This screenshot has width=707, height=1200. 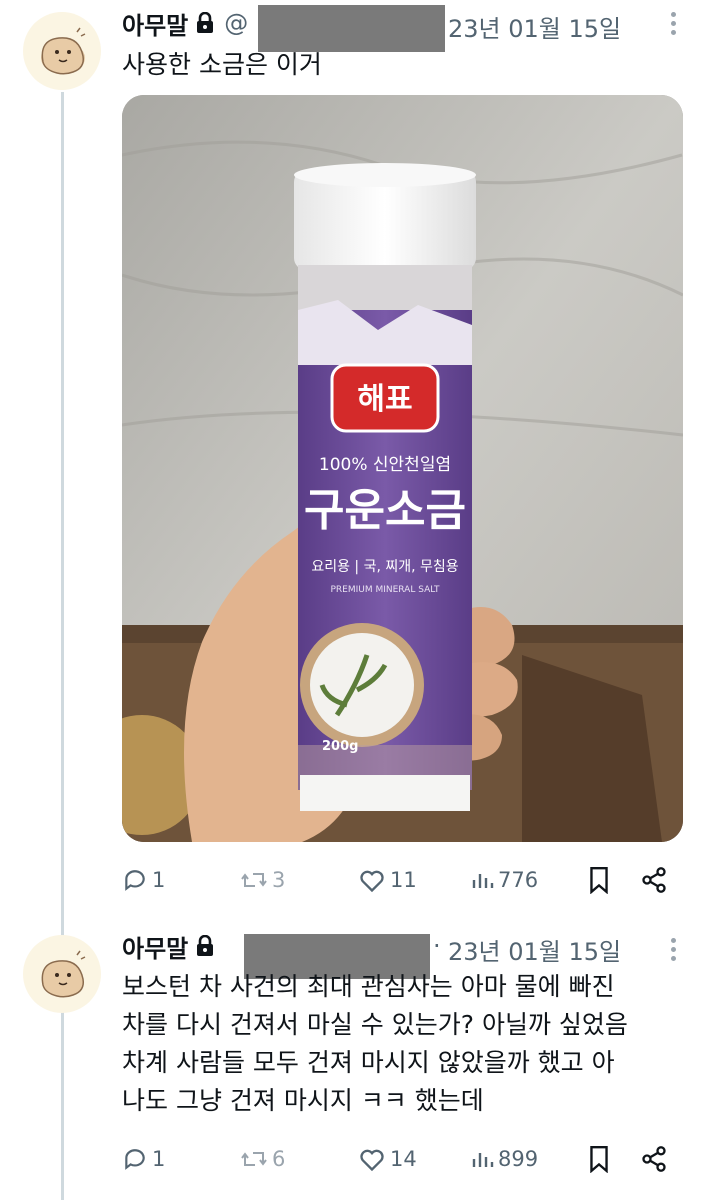 I want to click on product-name: 구운소금, so click(x=385, y=510).